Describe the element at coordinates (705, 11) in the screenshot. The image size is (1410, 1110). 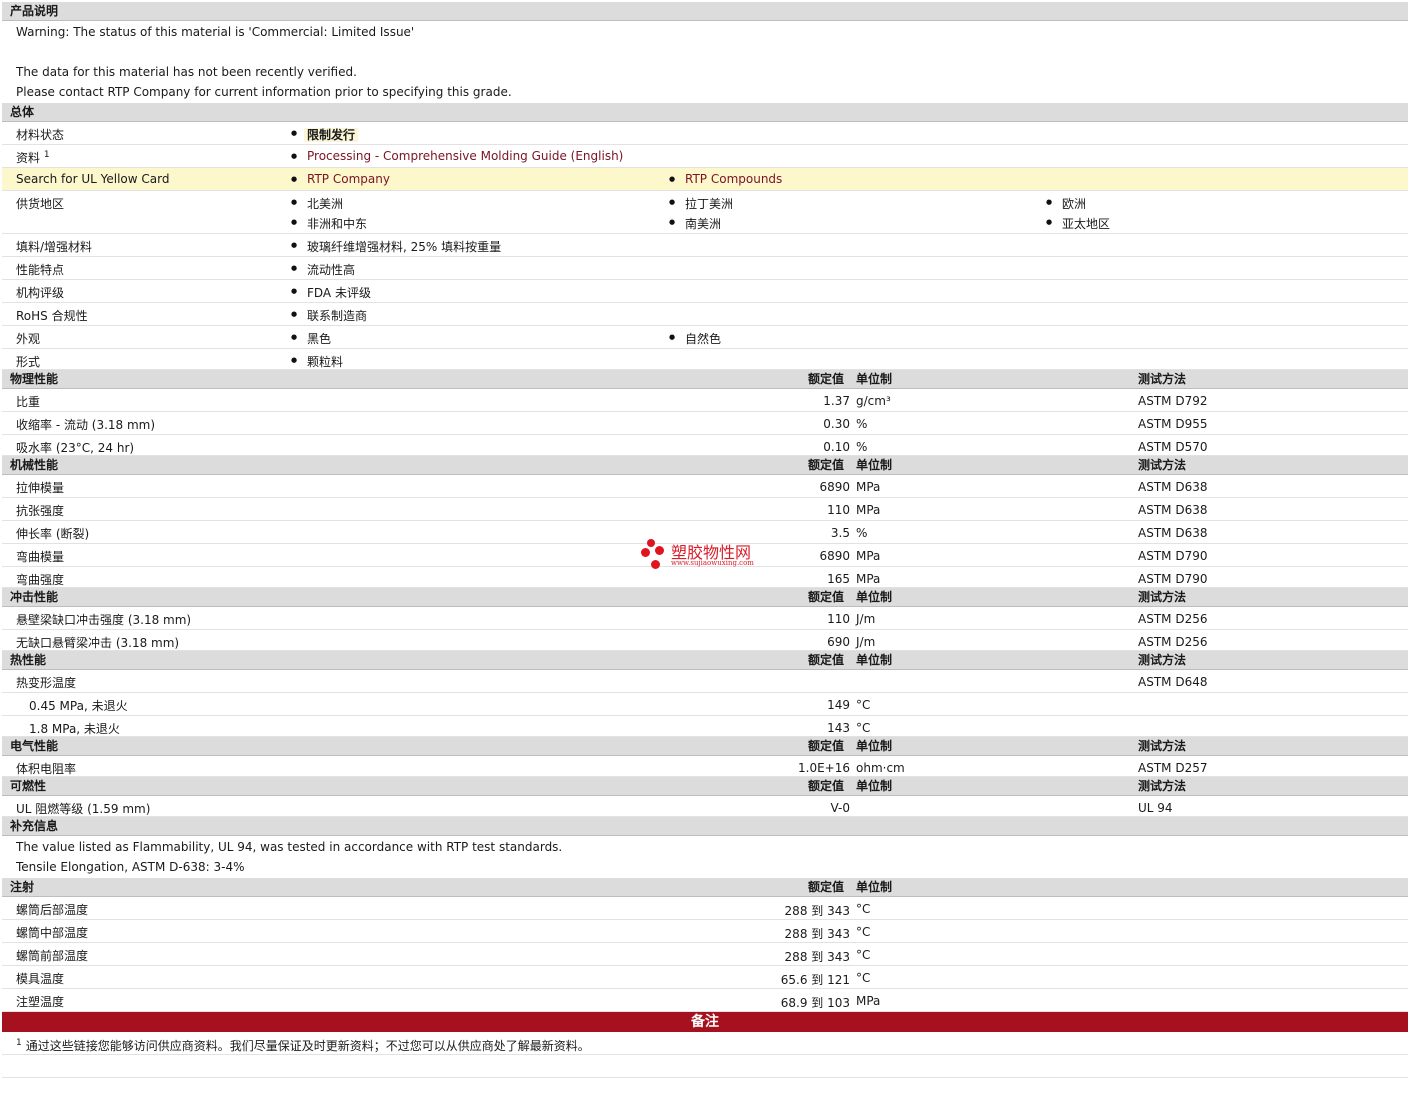
I see `section-product-description: 产品说明` at that location.